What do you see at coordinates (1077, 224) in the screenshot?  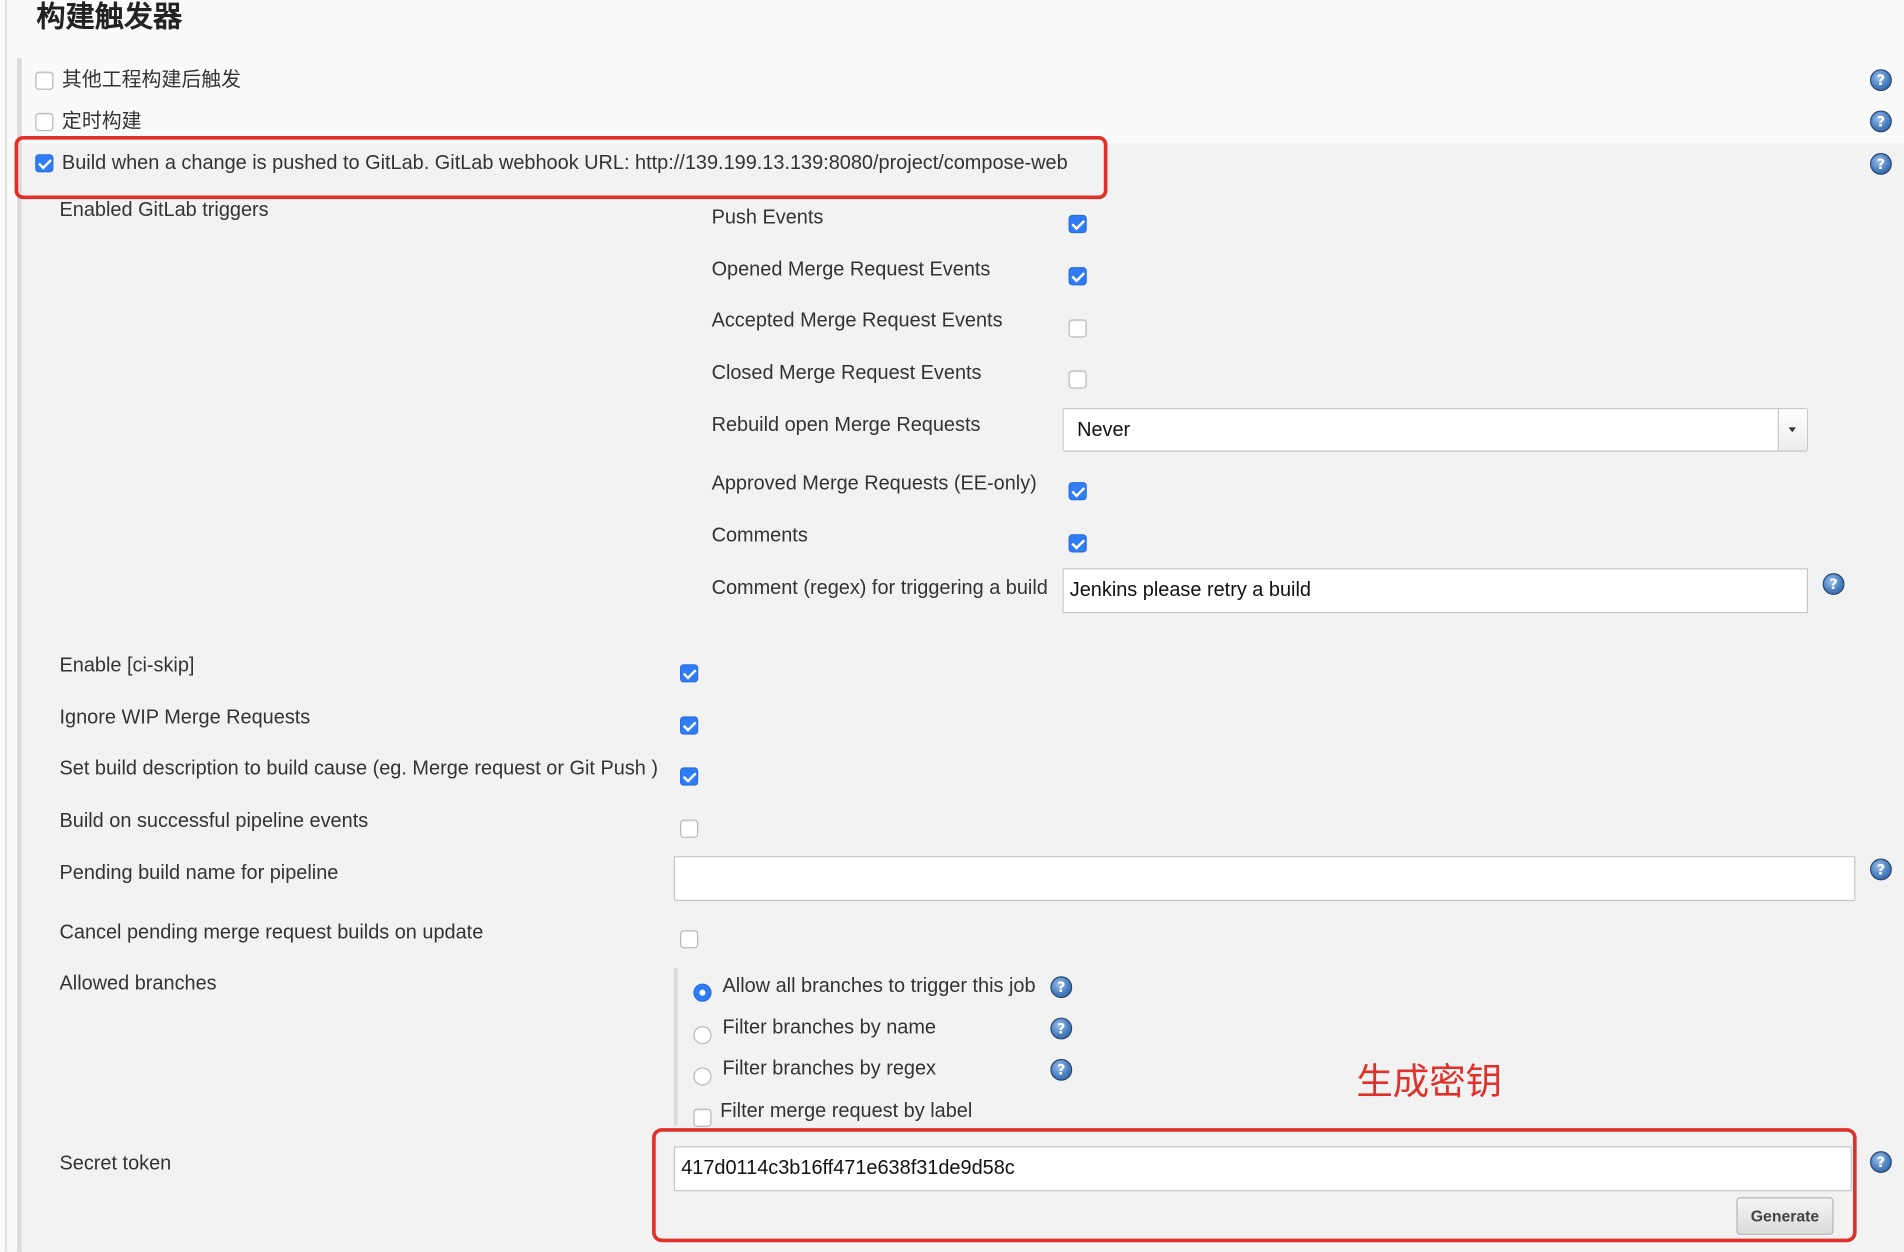 I see `push-events-checkbox` at bounding box center [1077, 224].